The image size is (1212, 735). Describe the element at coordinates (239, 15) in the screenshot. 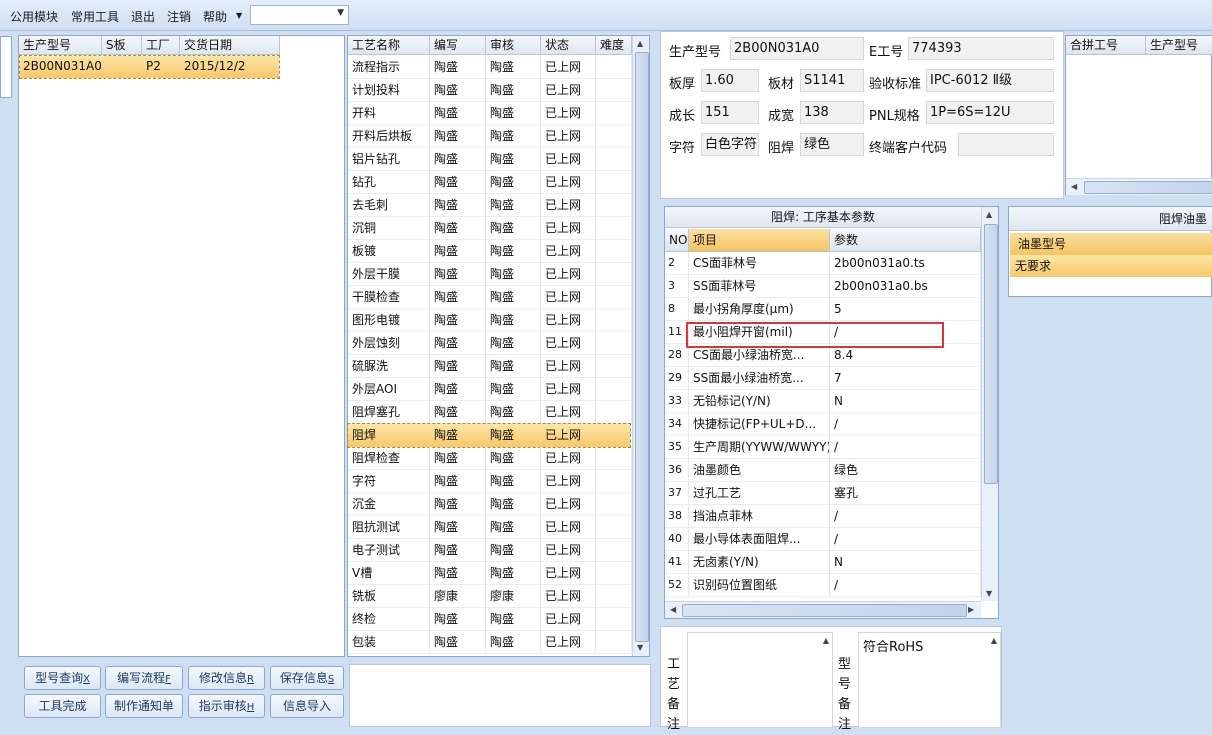

I see `help-dropdown-icon: ▼` at that location.